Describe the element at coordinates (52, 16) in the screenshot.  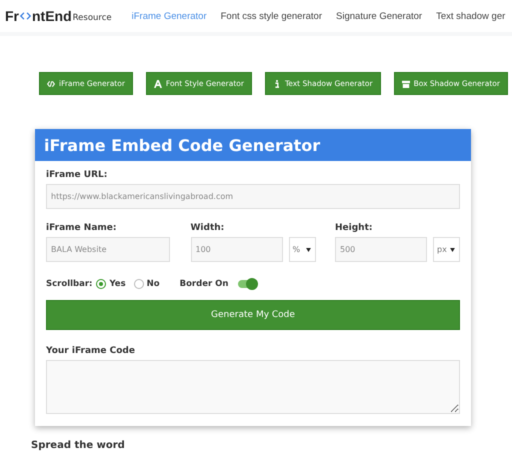
I see `logo-text: ntEnd` at that location.